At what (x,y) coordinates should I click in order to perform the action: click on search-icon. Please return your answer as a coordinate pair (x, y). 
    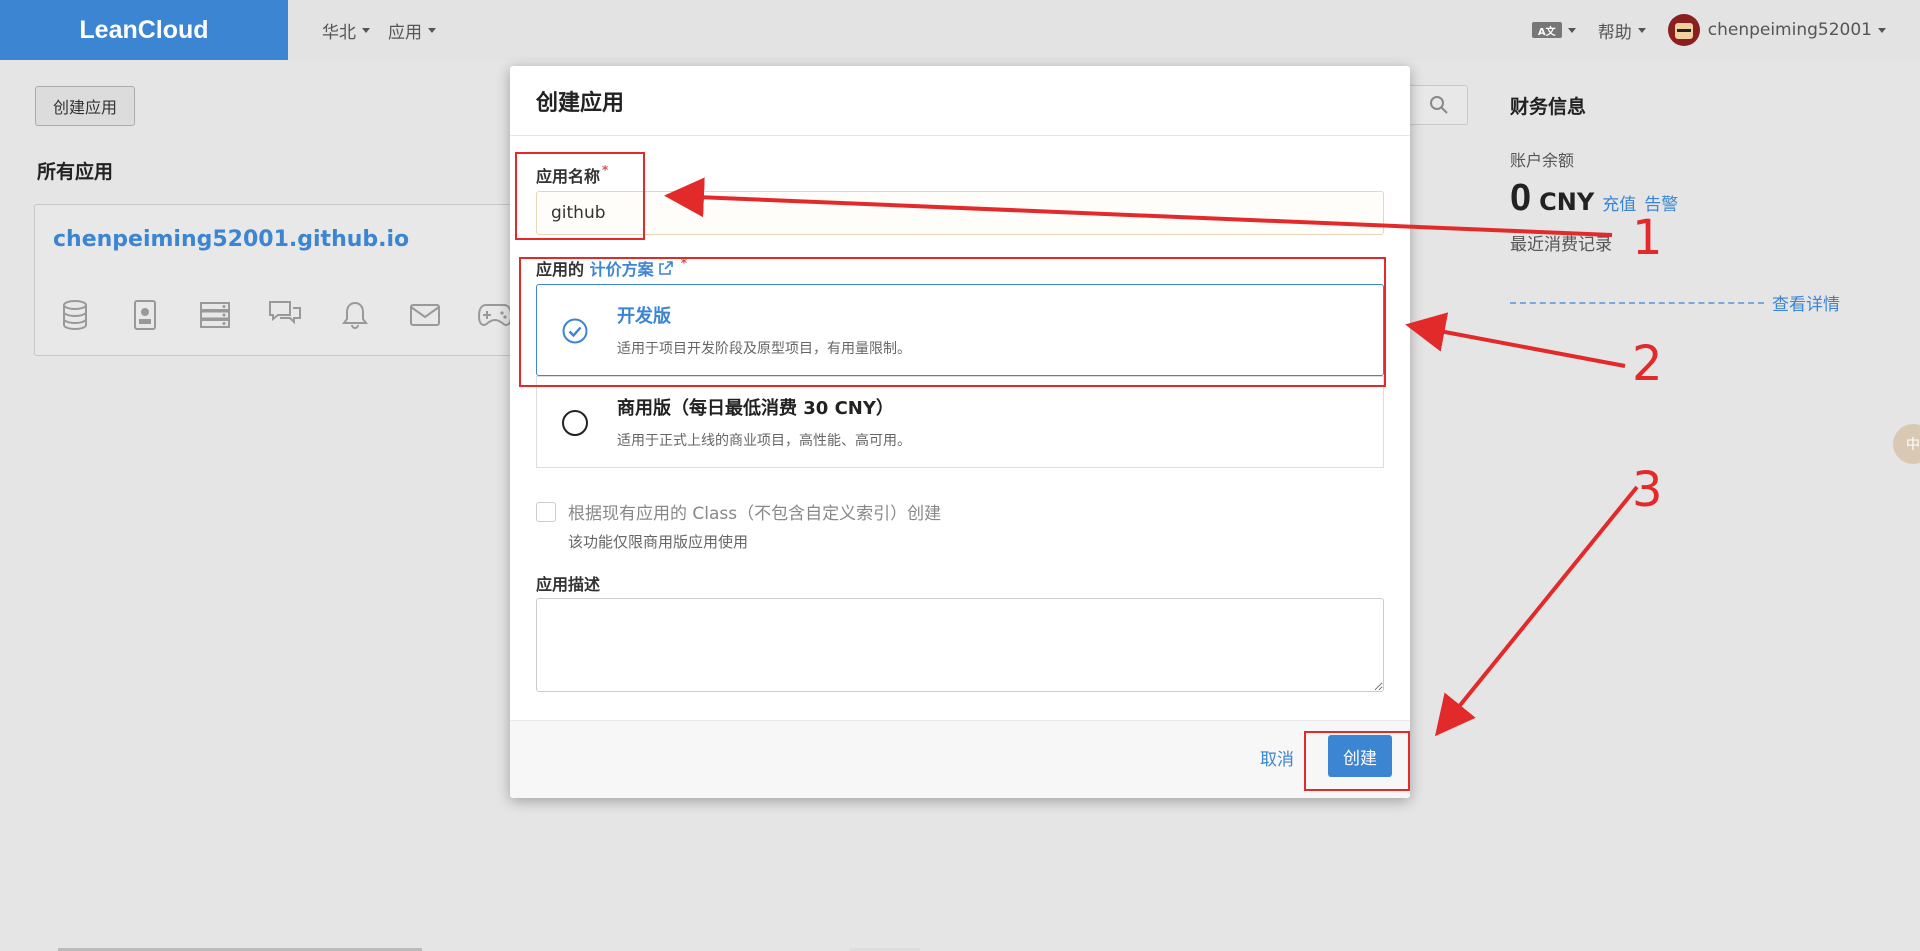
    Looking at the image, I should click on (1438, 105).